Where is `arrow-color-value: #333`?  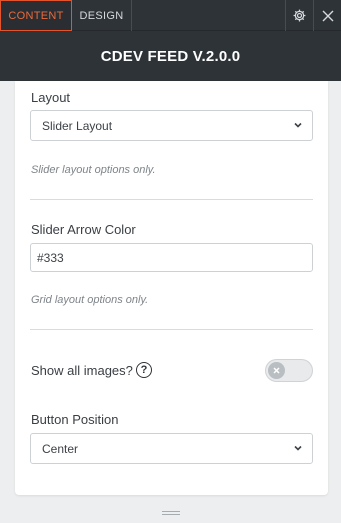
arrow-color-value: #333 is located at coordinates (50, 257).